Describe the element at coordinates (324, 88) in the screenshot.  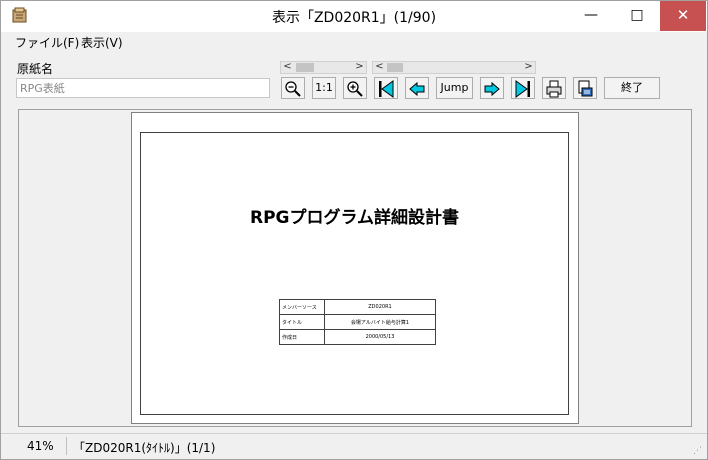
I see `actual-size-button: 1:1` at that location.